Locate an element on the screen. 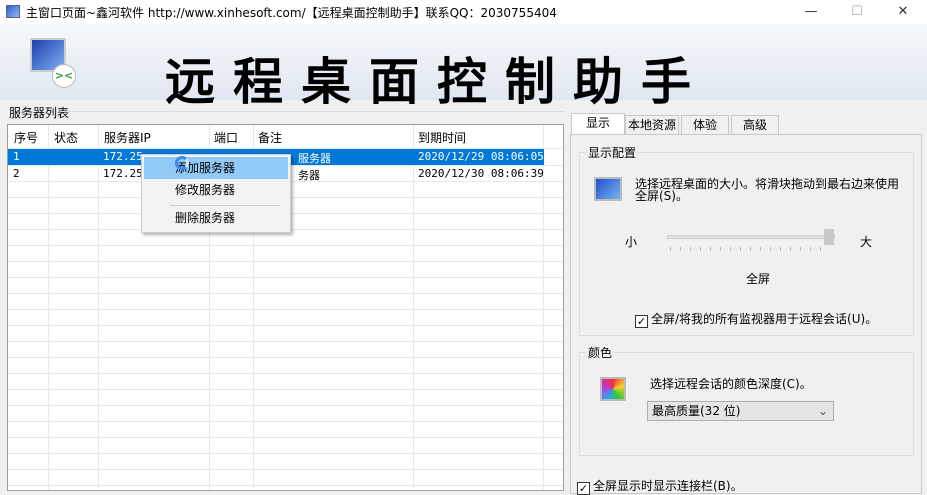  column-header-no: 序号 is located at coordinates (26, 137).